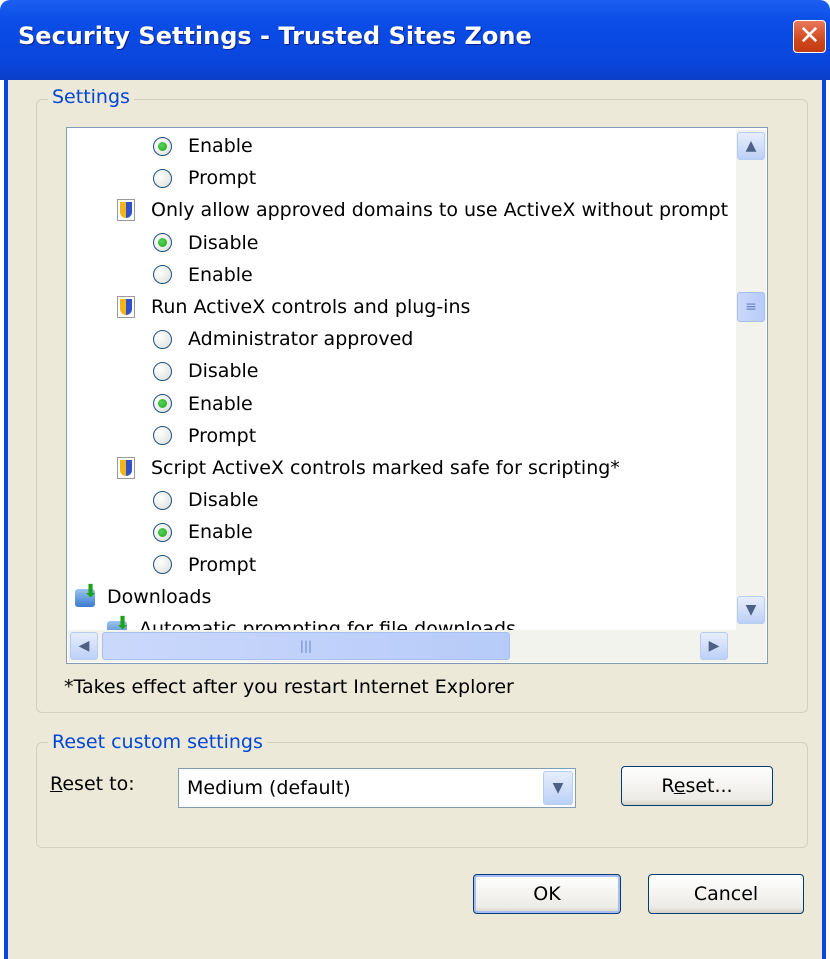 The height and width of the screenshot is (959, 830). I want to click on chevron-up-icon: ▲, so click(751, 146).